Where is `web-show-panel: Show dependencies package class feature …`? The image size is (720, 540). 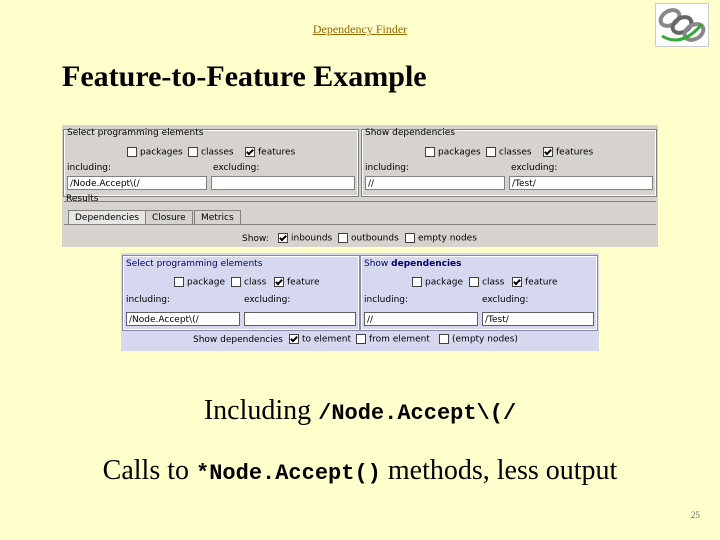 web-show-panel: Show dependencies package class feature … is located at coordinates (479, 293).